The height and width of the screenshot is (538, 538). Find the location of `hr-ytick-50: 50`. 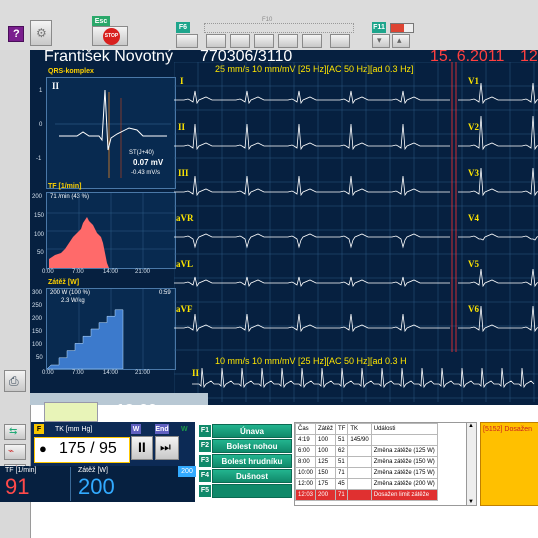

hr-ytick-50: 50 is located at coordinates (40, 253).